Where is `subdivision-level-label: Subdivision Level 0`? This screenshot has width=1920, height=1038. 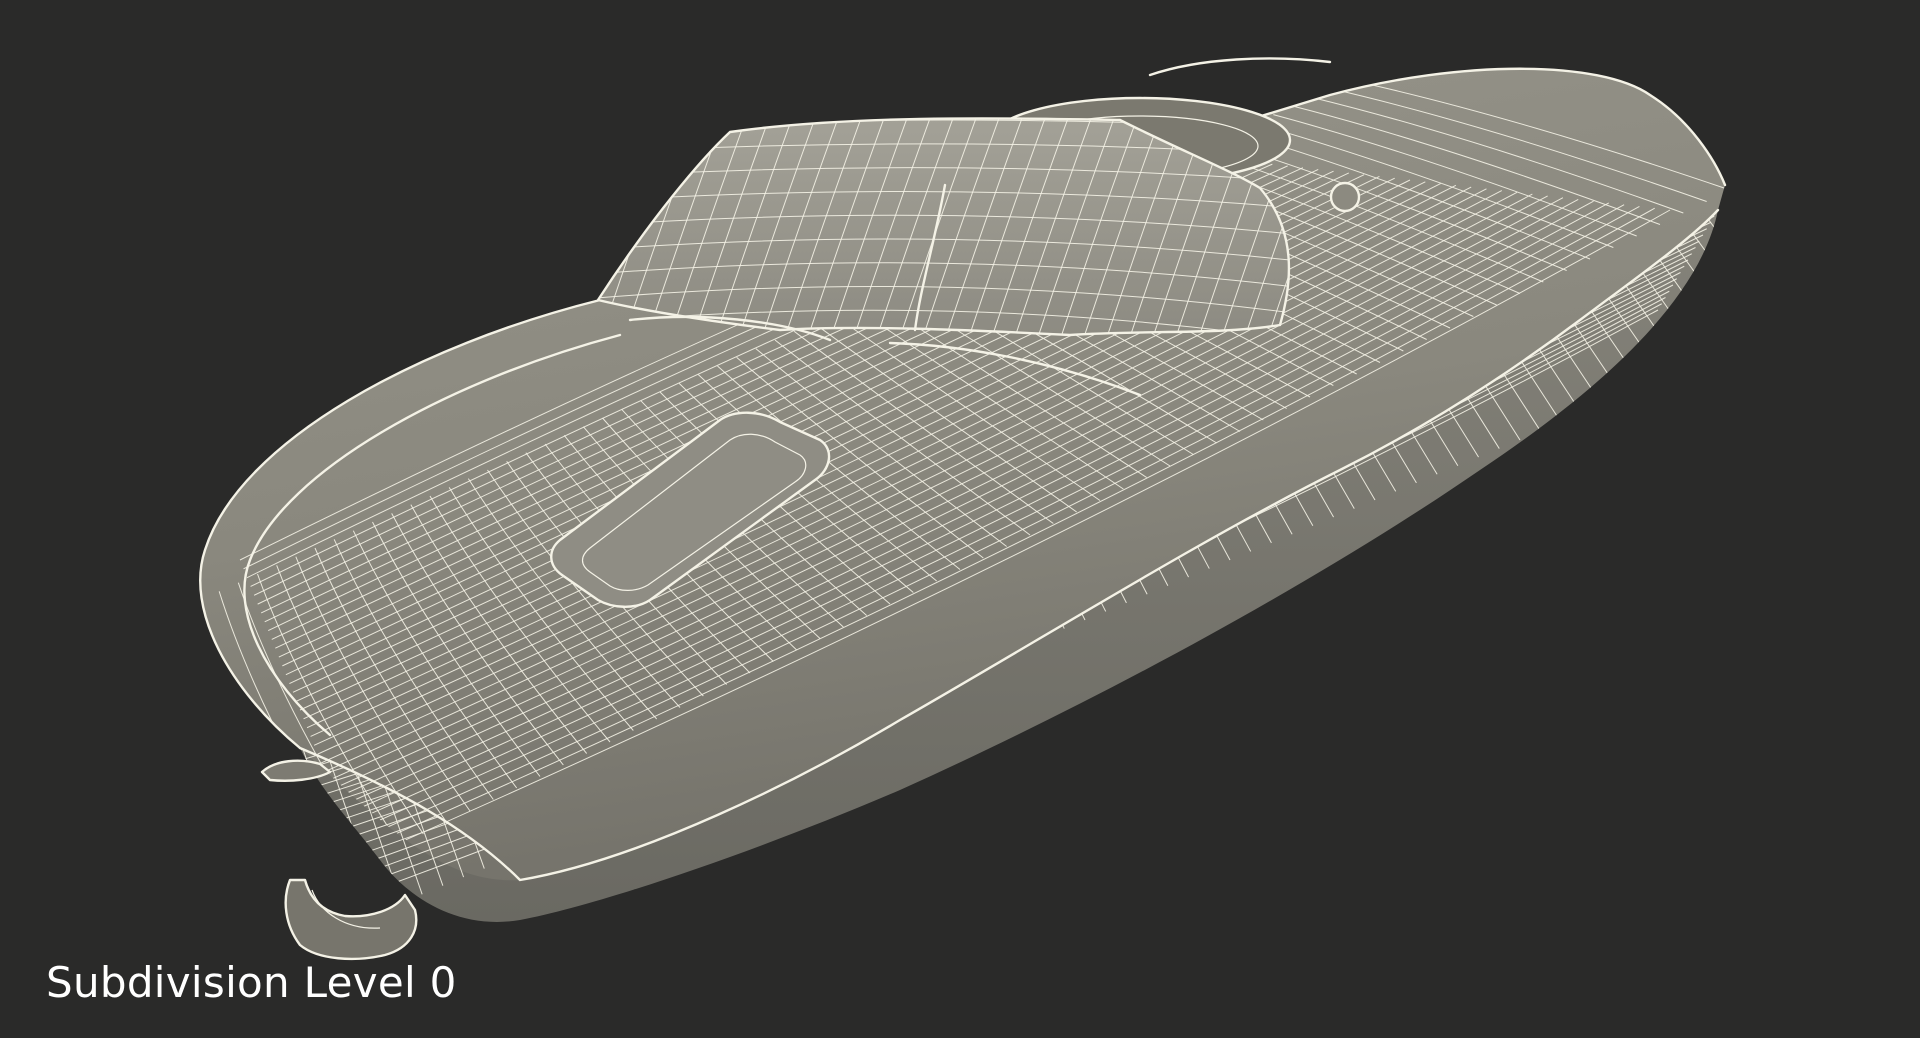
subdivision-level-label: Subdivision Level 0 is located at coordinates (251, 982).